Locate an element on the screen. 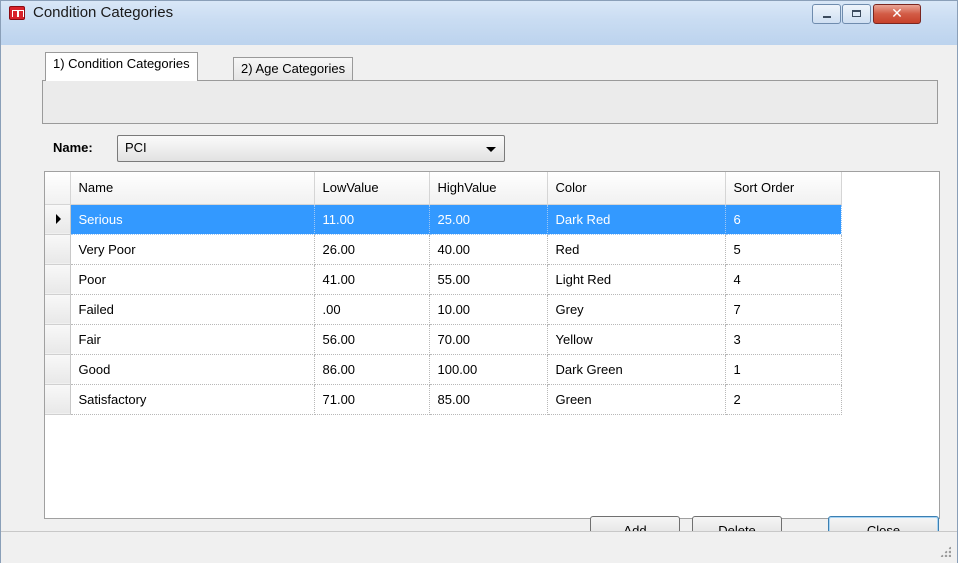 This screenshot has width=958, height=563. cell-highvalue: 40.00 is located at coordinates (488, 249).